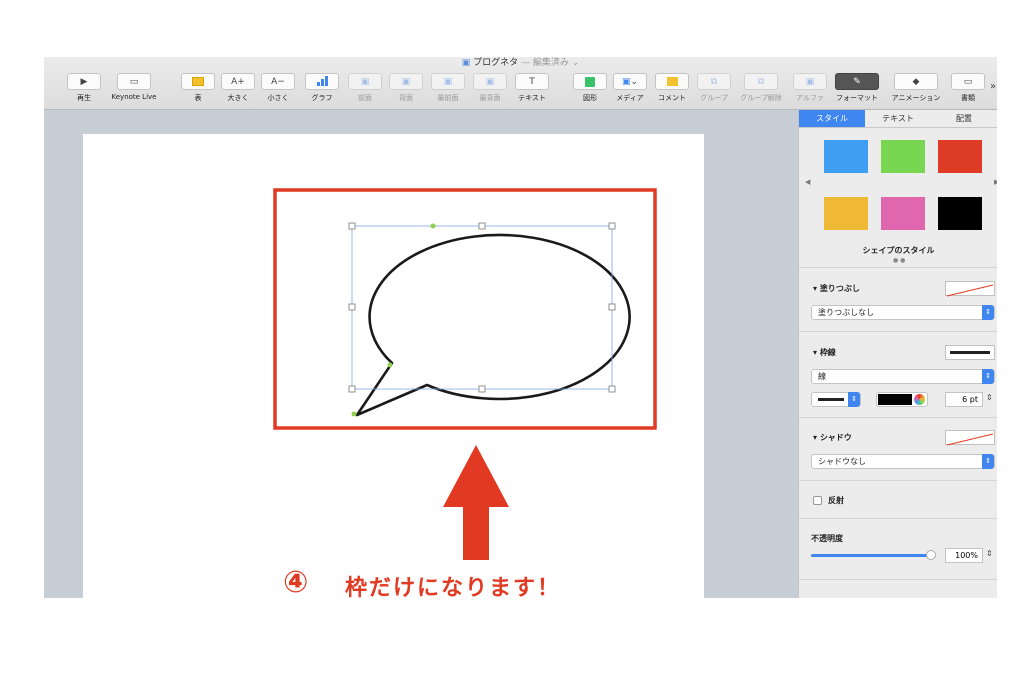  Describe the element at coordinates (898, 250) in the screenshot. I see `shape-styles-label: シェイプのスタイル` at that location.